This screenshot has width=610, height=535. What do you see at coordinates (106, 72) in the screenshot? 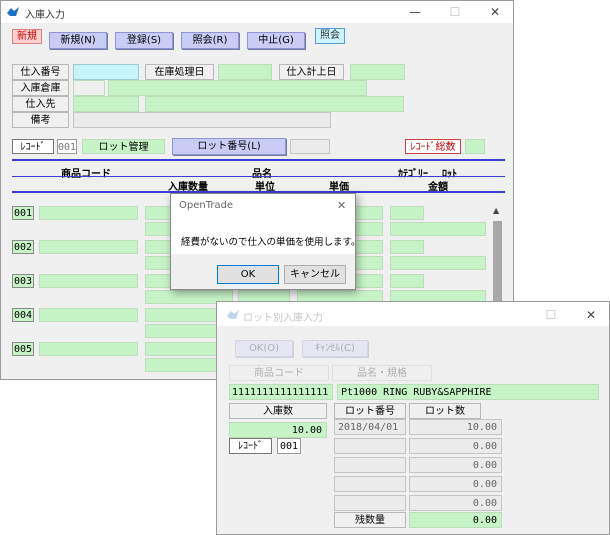
I see `order-no-field` at bounding box center [106, 72].